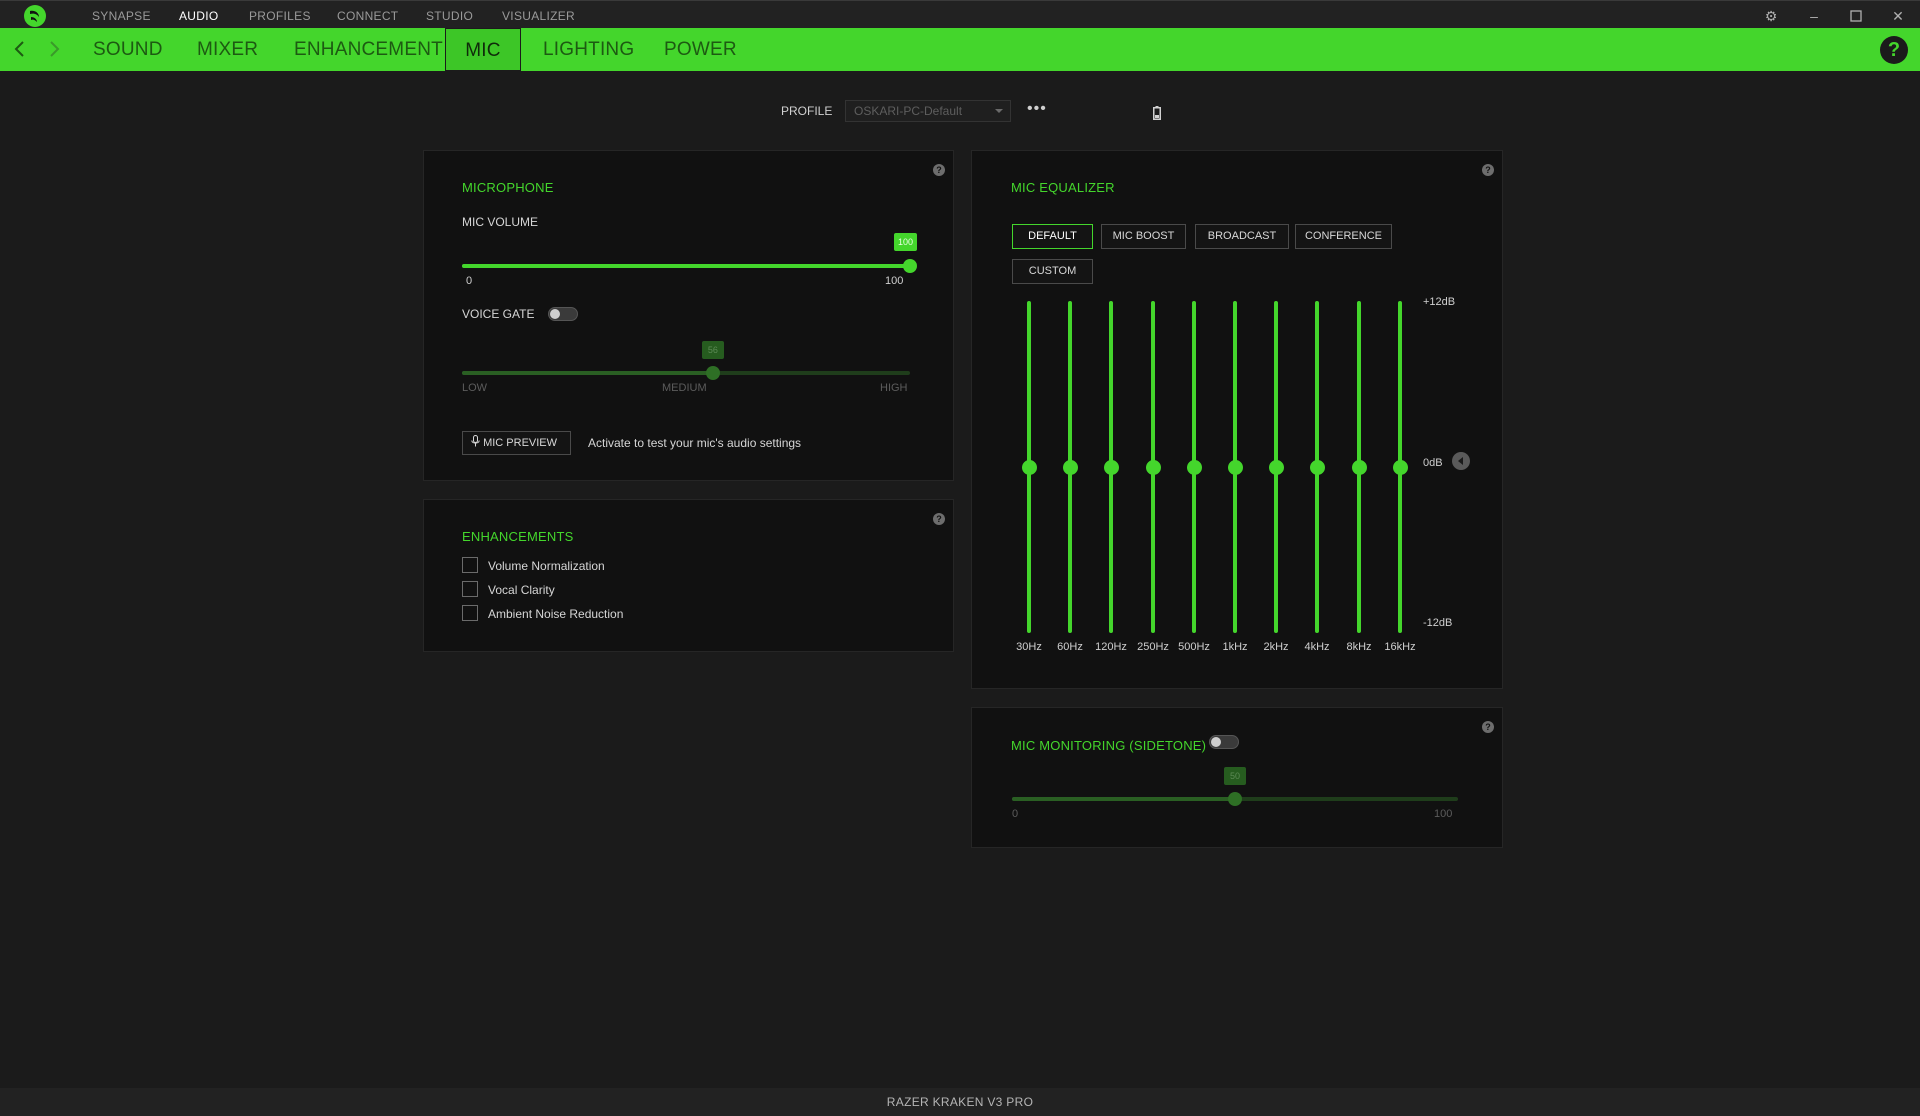 This screenshot has height=1116, width=1920. I want to click on mic-equalizer-title: MIC EQUALIZER, so click(1063, 187).